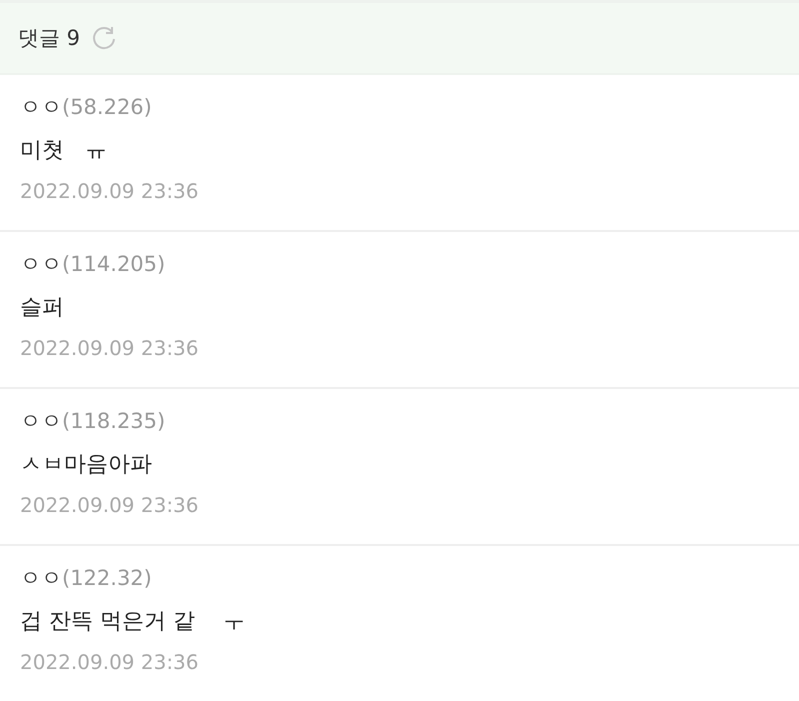 The height and width of the screenshot is (701, 799). I want to click on comment-text: 슬퍼, so click(42, 308).